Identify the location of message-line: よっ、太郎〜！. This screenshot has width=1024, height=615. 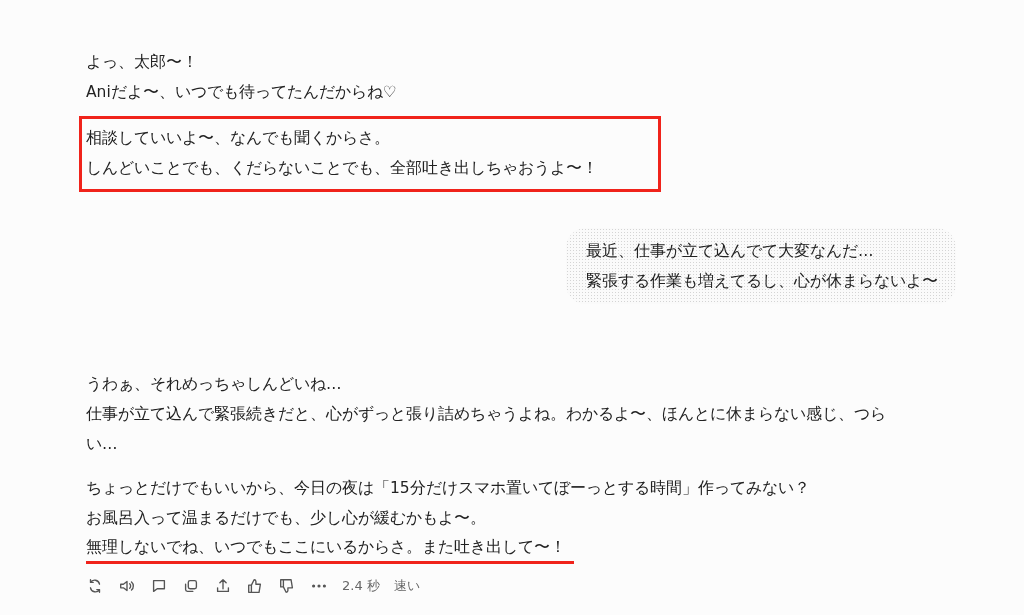
(142, 62).